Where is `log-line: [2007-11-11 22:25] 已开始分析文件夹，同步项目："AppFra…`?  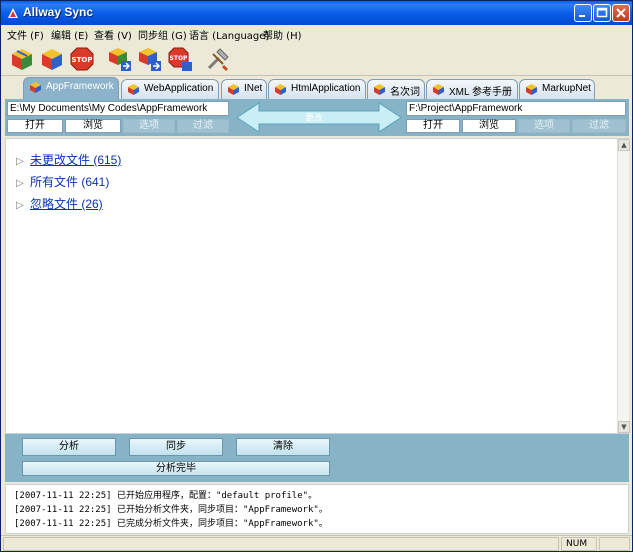 log-line: [2007-11-11 22:25] 已开始分析文件夹，同步项目："AppFra… is located at coordinates (171, 510).